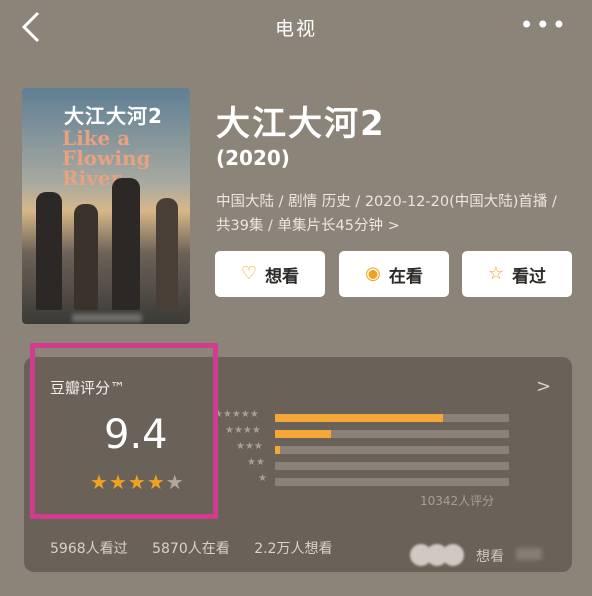  I want to click on friends-want-label: 想看, so click(490, 557).